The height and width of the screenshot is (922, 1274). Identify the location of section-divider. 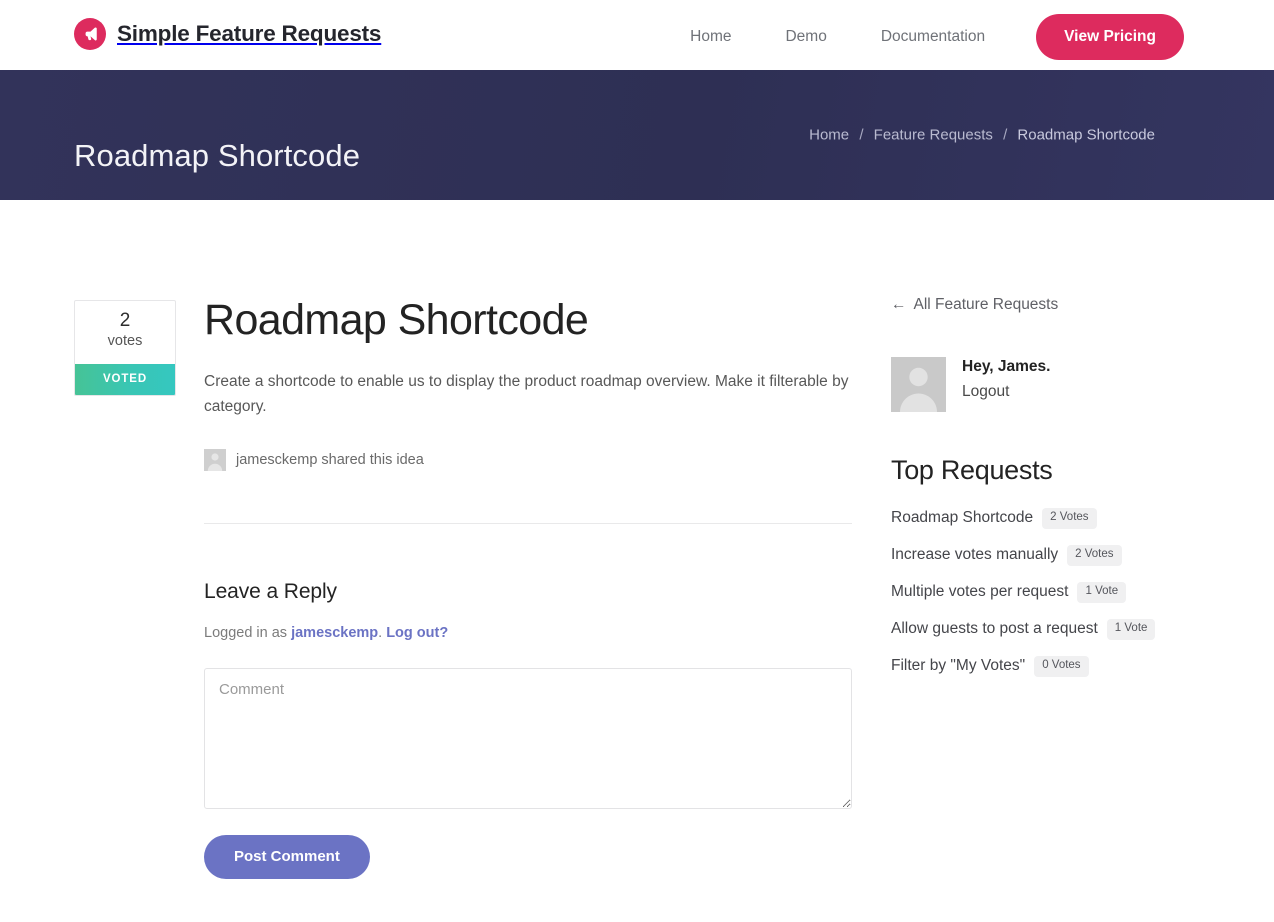
(528, 523).